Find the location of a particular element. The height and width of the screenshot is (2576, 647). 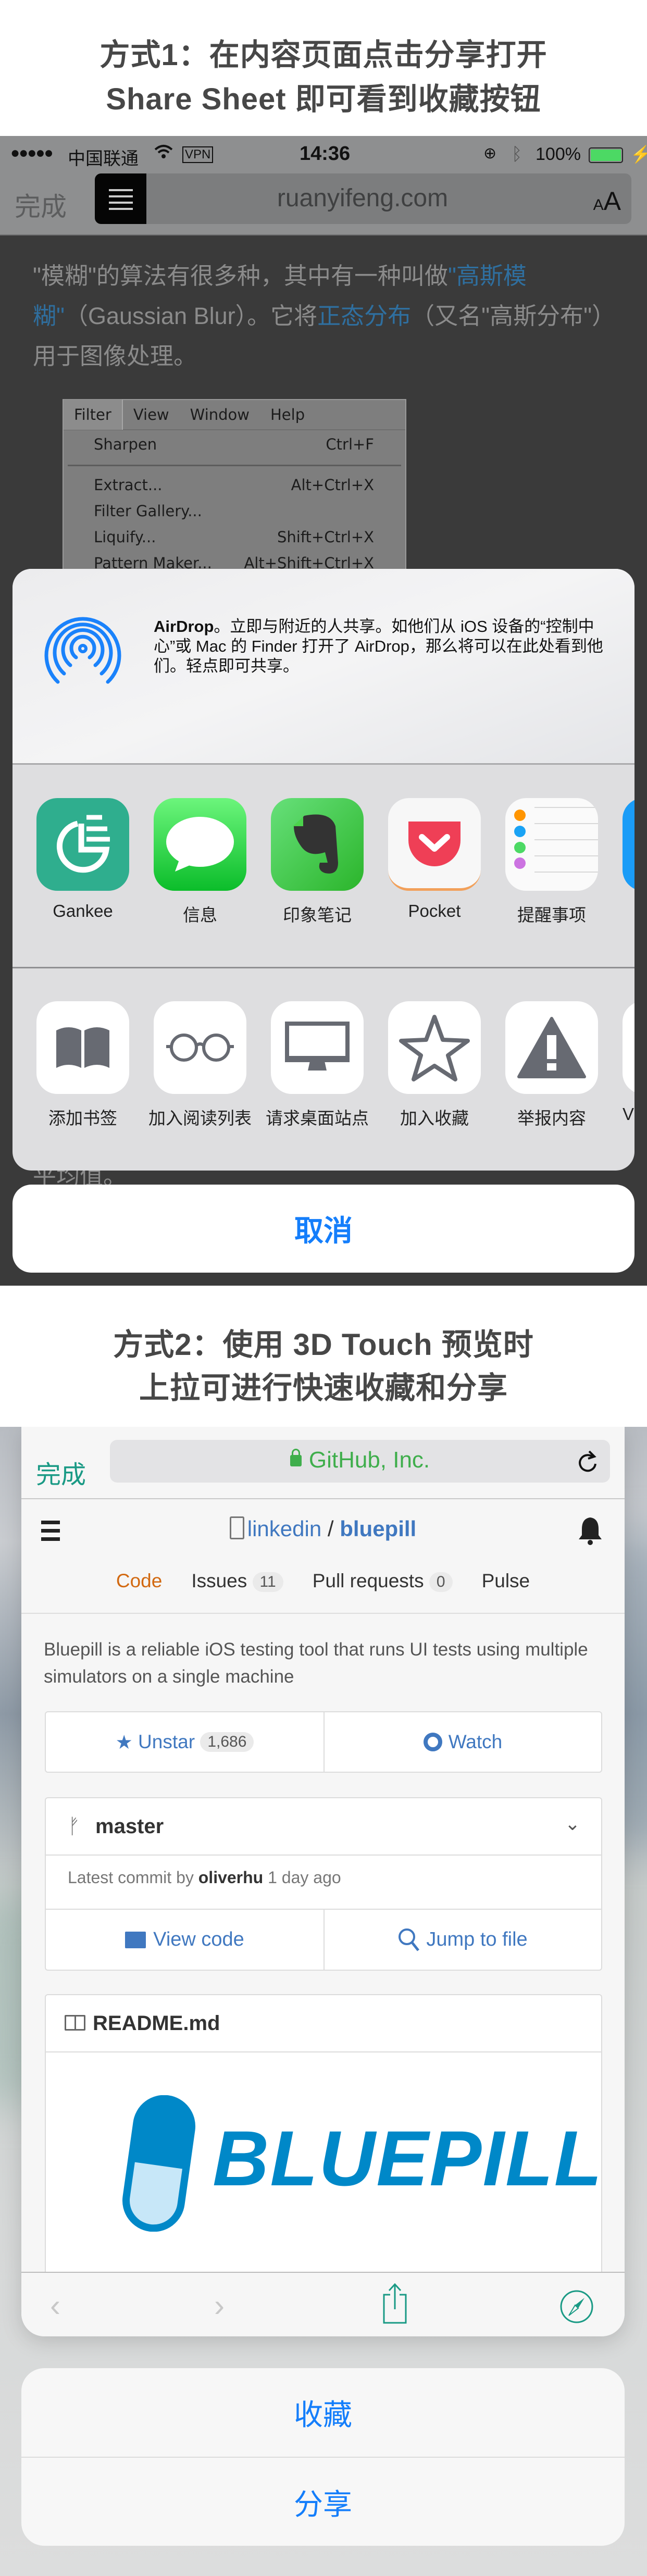

evernote-icon is located at coordinates (317, 844).